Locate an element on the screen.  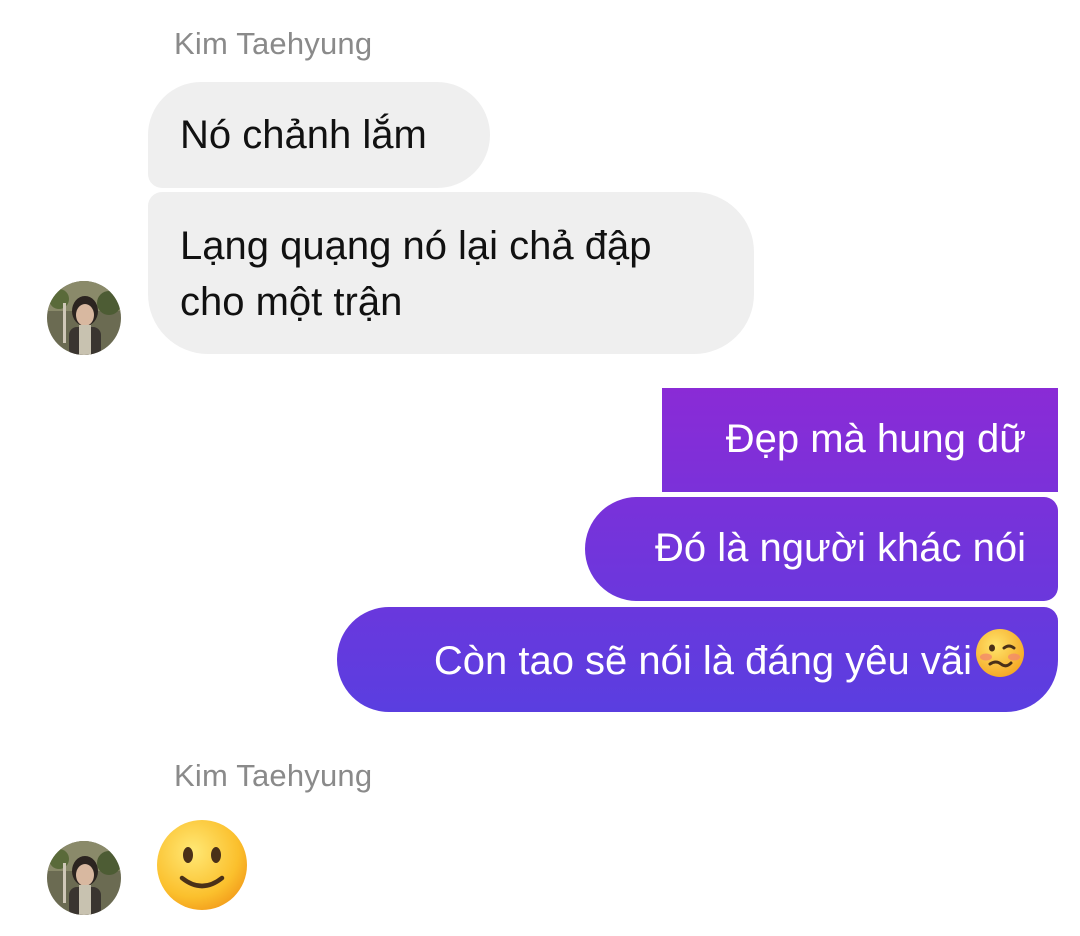
incoming-message-bubble: Lạng quạng nó lại chả đập cho một trận is located at coordinates (451, 273).